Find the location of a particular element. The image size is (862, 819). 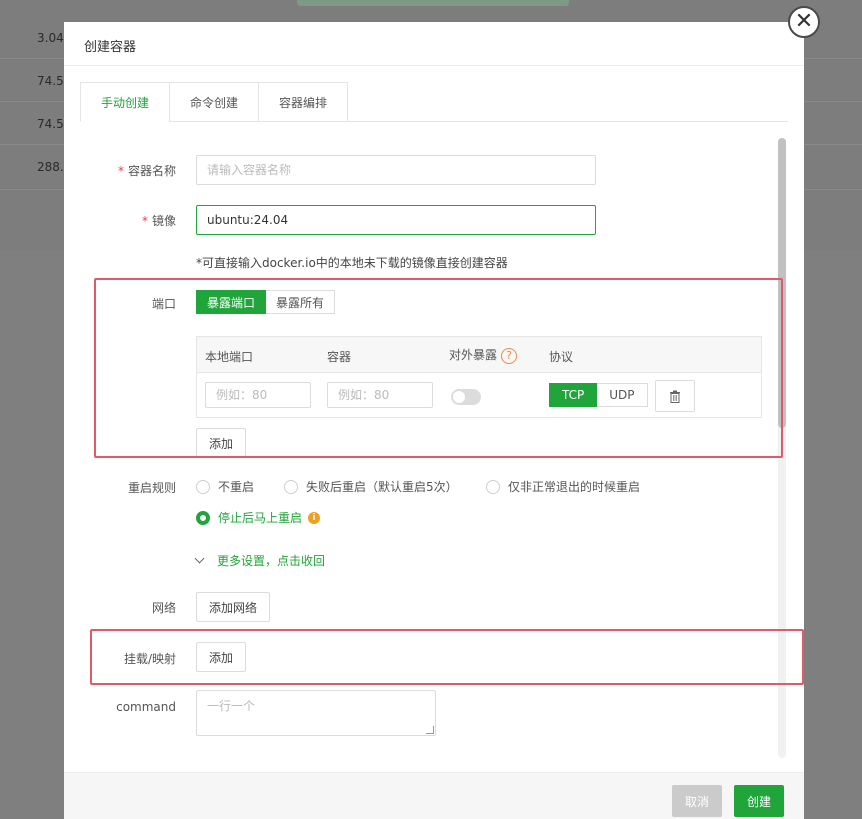

help-icon: ? is located at coordinates (509, 355).